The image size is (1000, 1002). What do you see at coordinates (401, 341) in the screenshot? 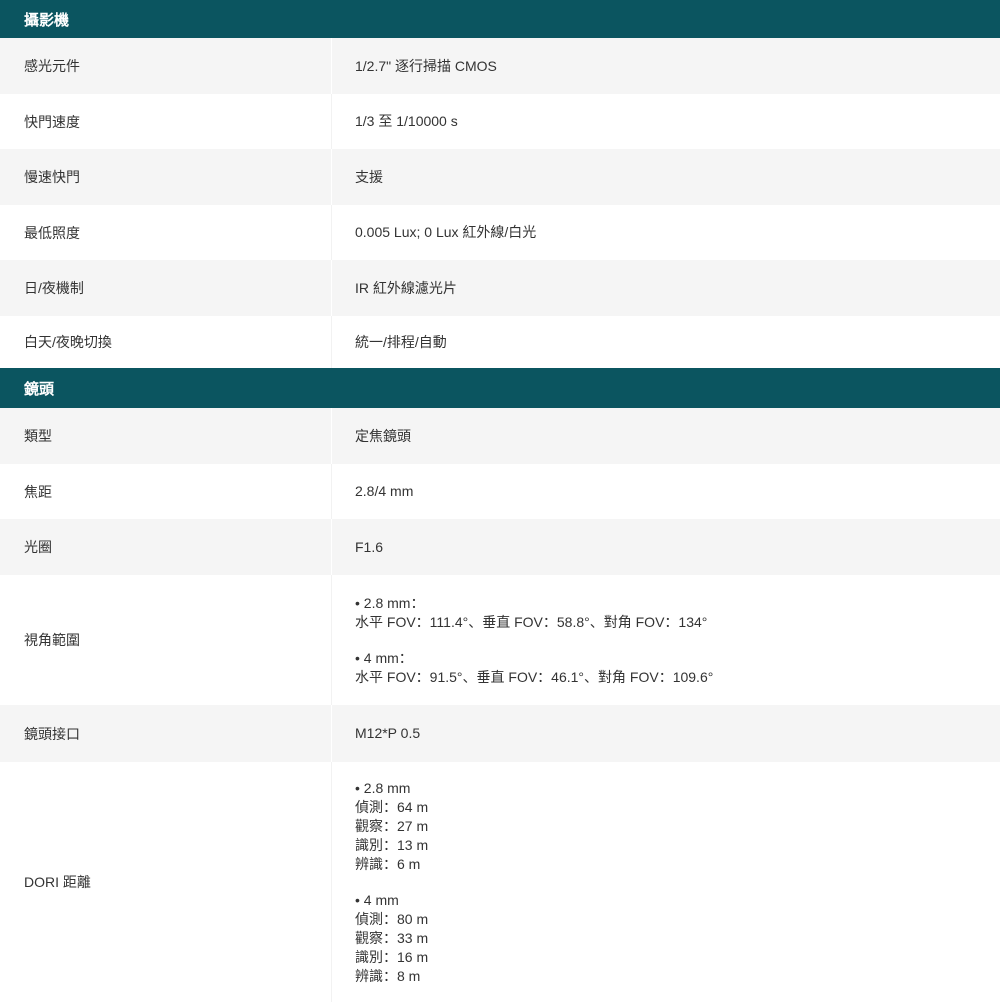
I see `spec-value-text: 統一/排程/自動` at bounding box center [401, 341].